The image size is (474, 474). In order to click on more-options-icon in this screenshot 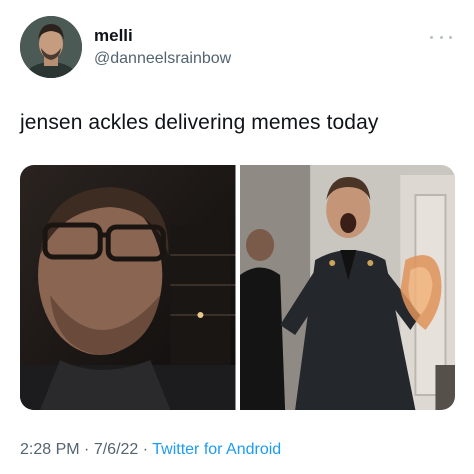, I will do `click(441, 37)`.